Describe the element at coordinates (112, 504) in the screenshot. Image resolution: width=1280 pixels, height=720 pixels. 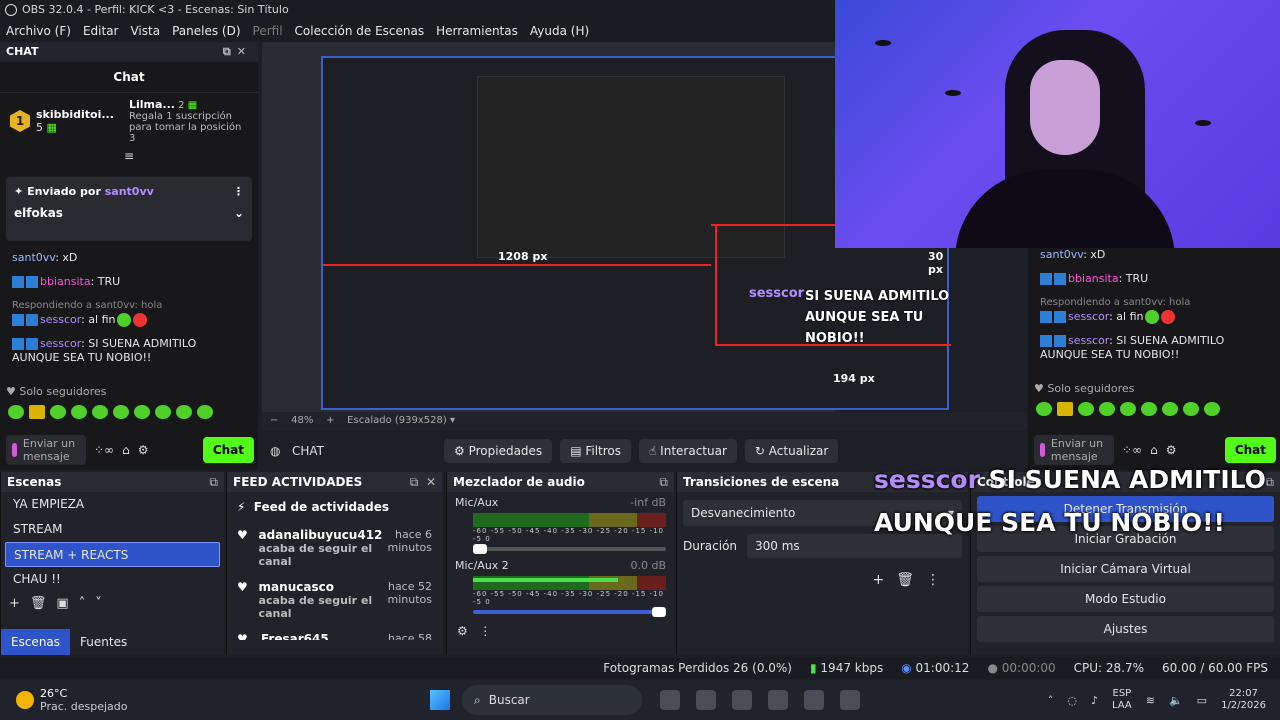
I see `scene-item: YA EMPIEZA` at that location.